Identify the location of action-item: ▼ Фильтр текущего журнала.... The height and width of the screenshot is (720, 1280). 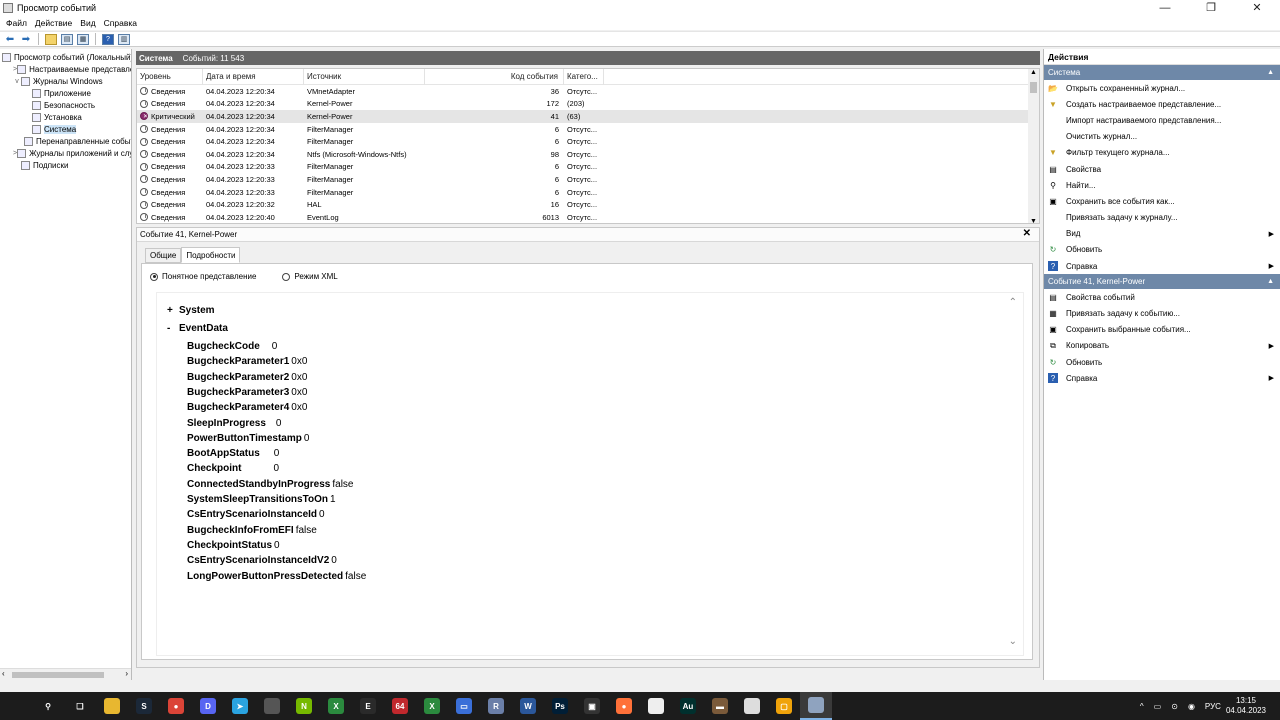
(1162, 153).